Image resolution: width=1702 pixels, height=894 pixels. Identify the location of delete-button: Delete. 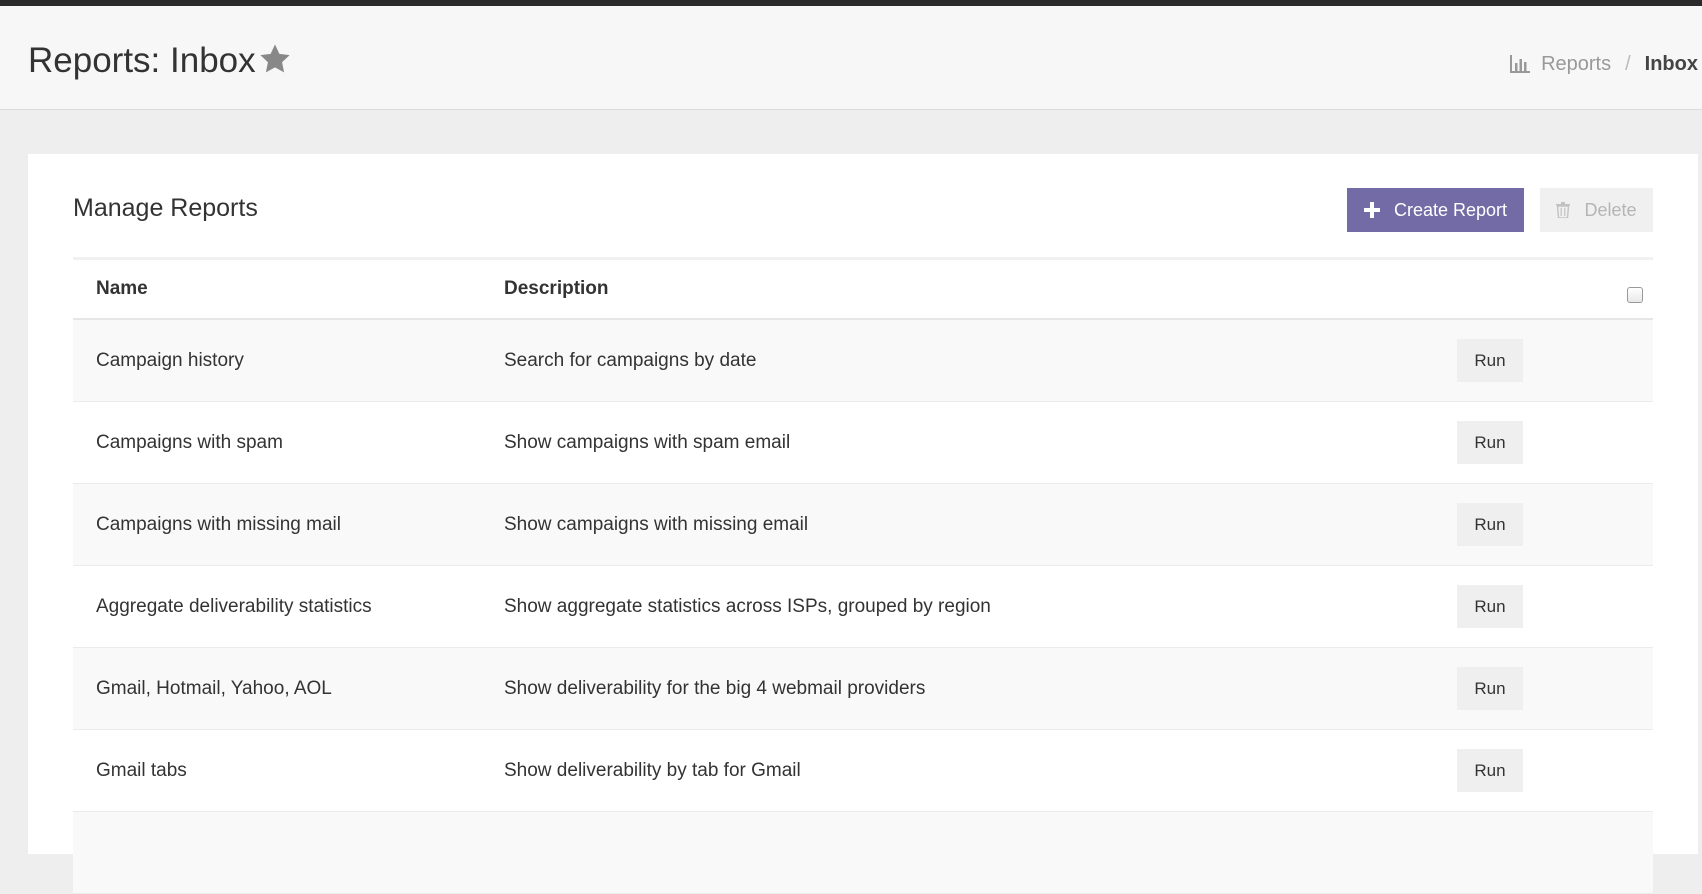
(1596, 210).